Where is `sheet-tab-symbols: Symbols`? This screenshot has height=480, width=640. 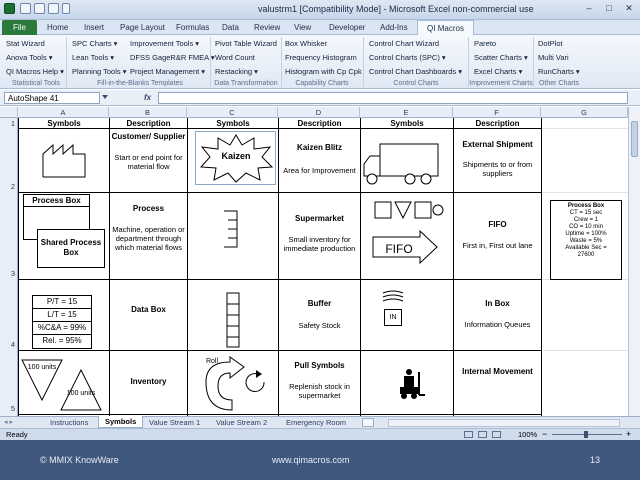 sheet-tab-symbols: Symbols is located at coordinates (121, 422).